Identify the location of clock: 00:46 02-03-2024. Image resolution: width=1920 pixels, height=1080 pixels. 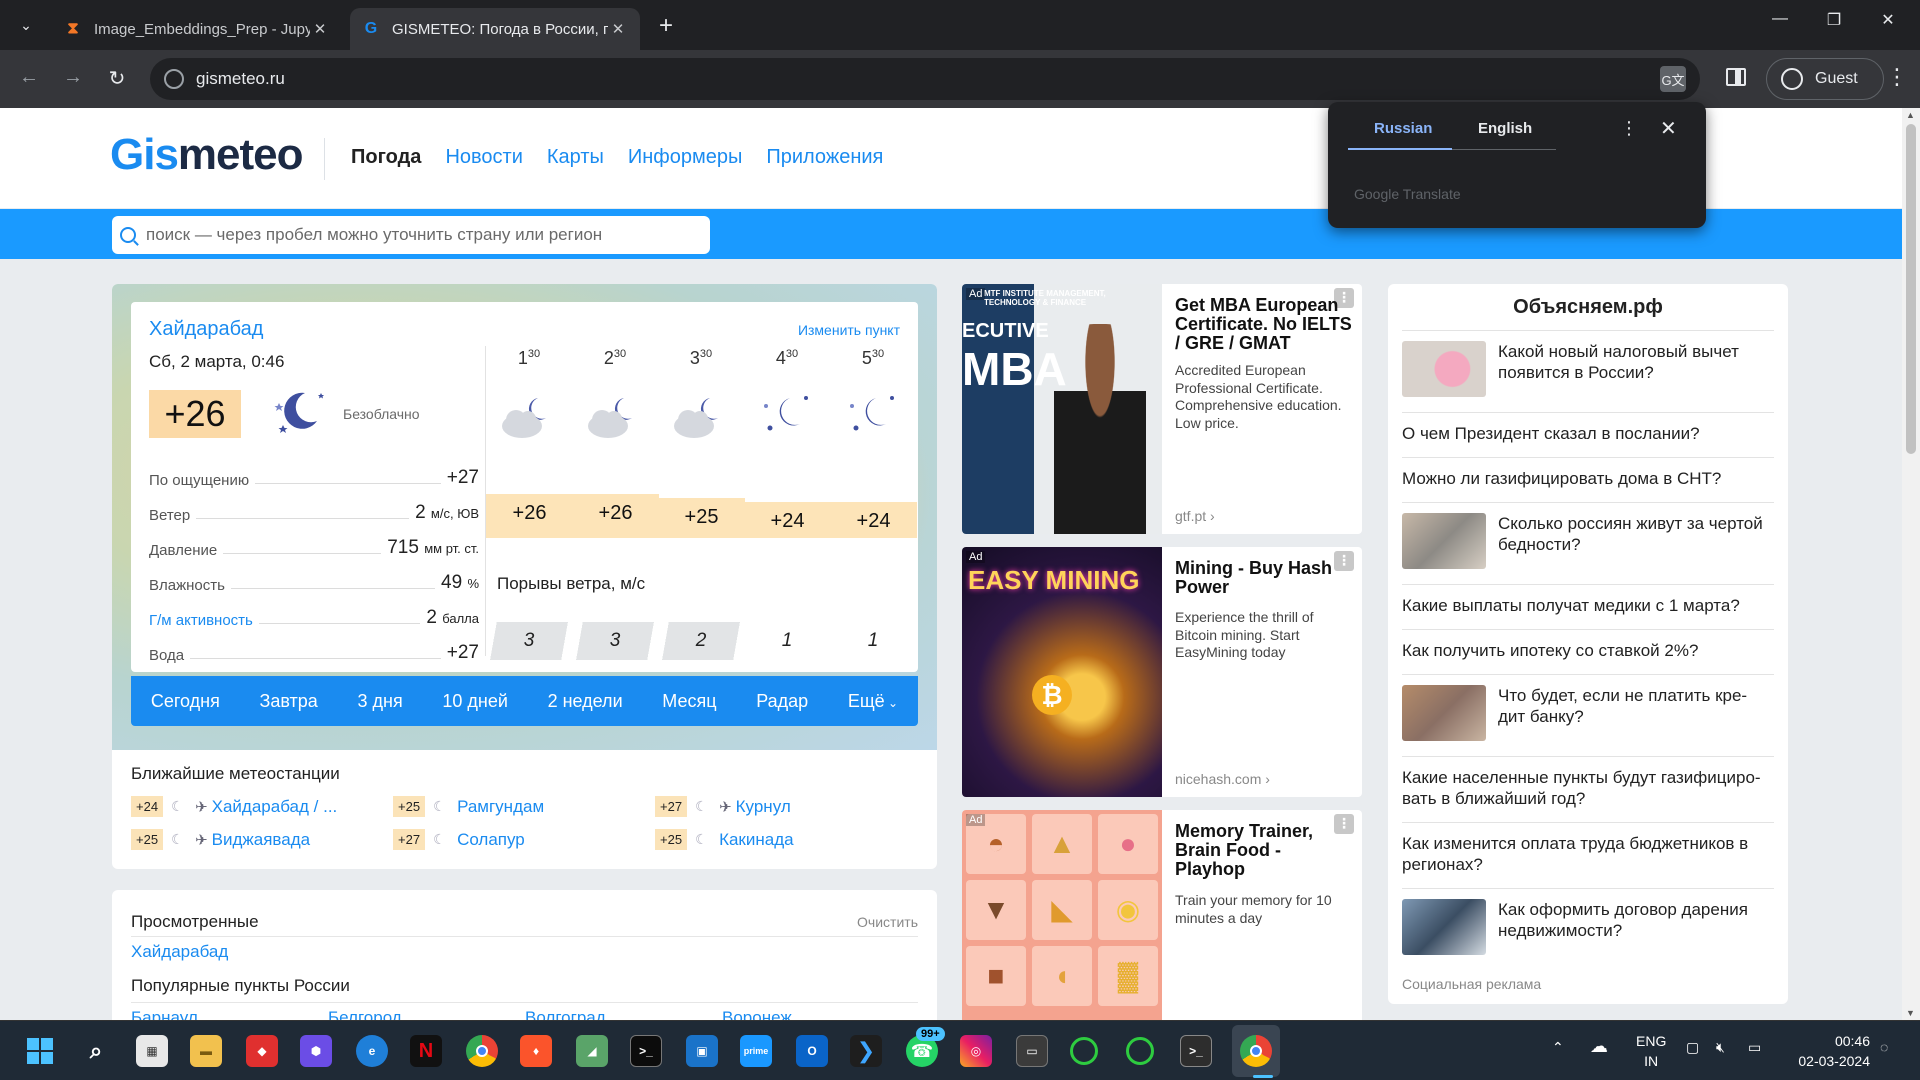
(1827, 1051).